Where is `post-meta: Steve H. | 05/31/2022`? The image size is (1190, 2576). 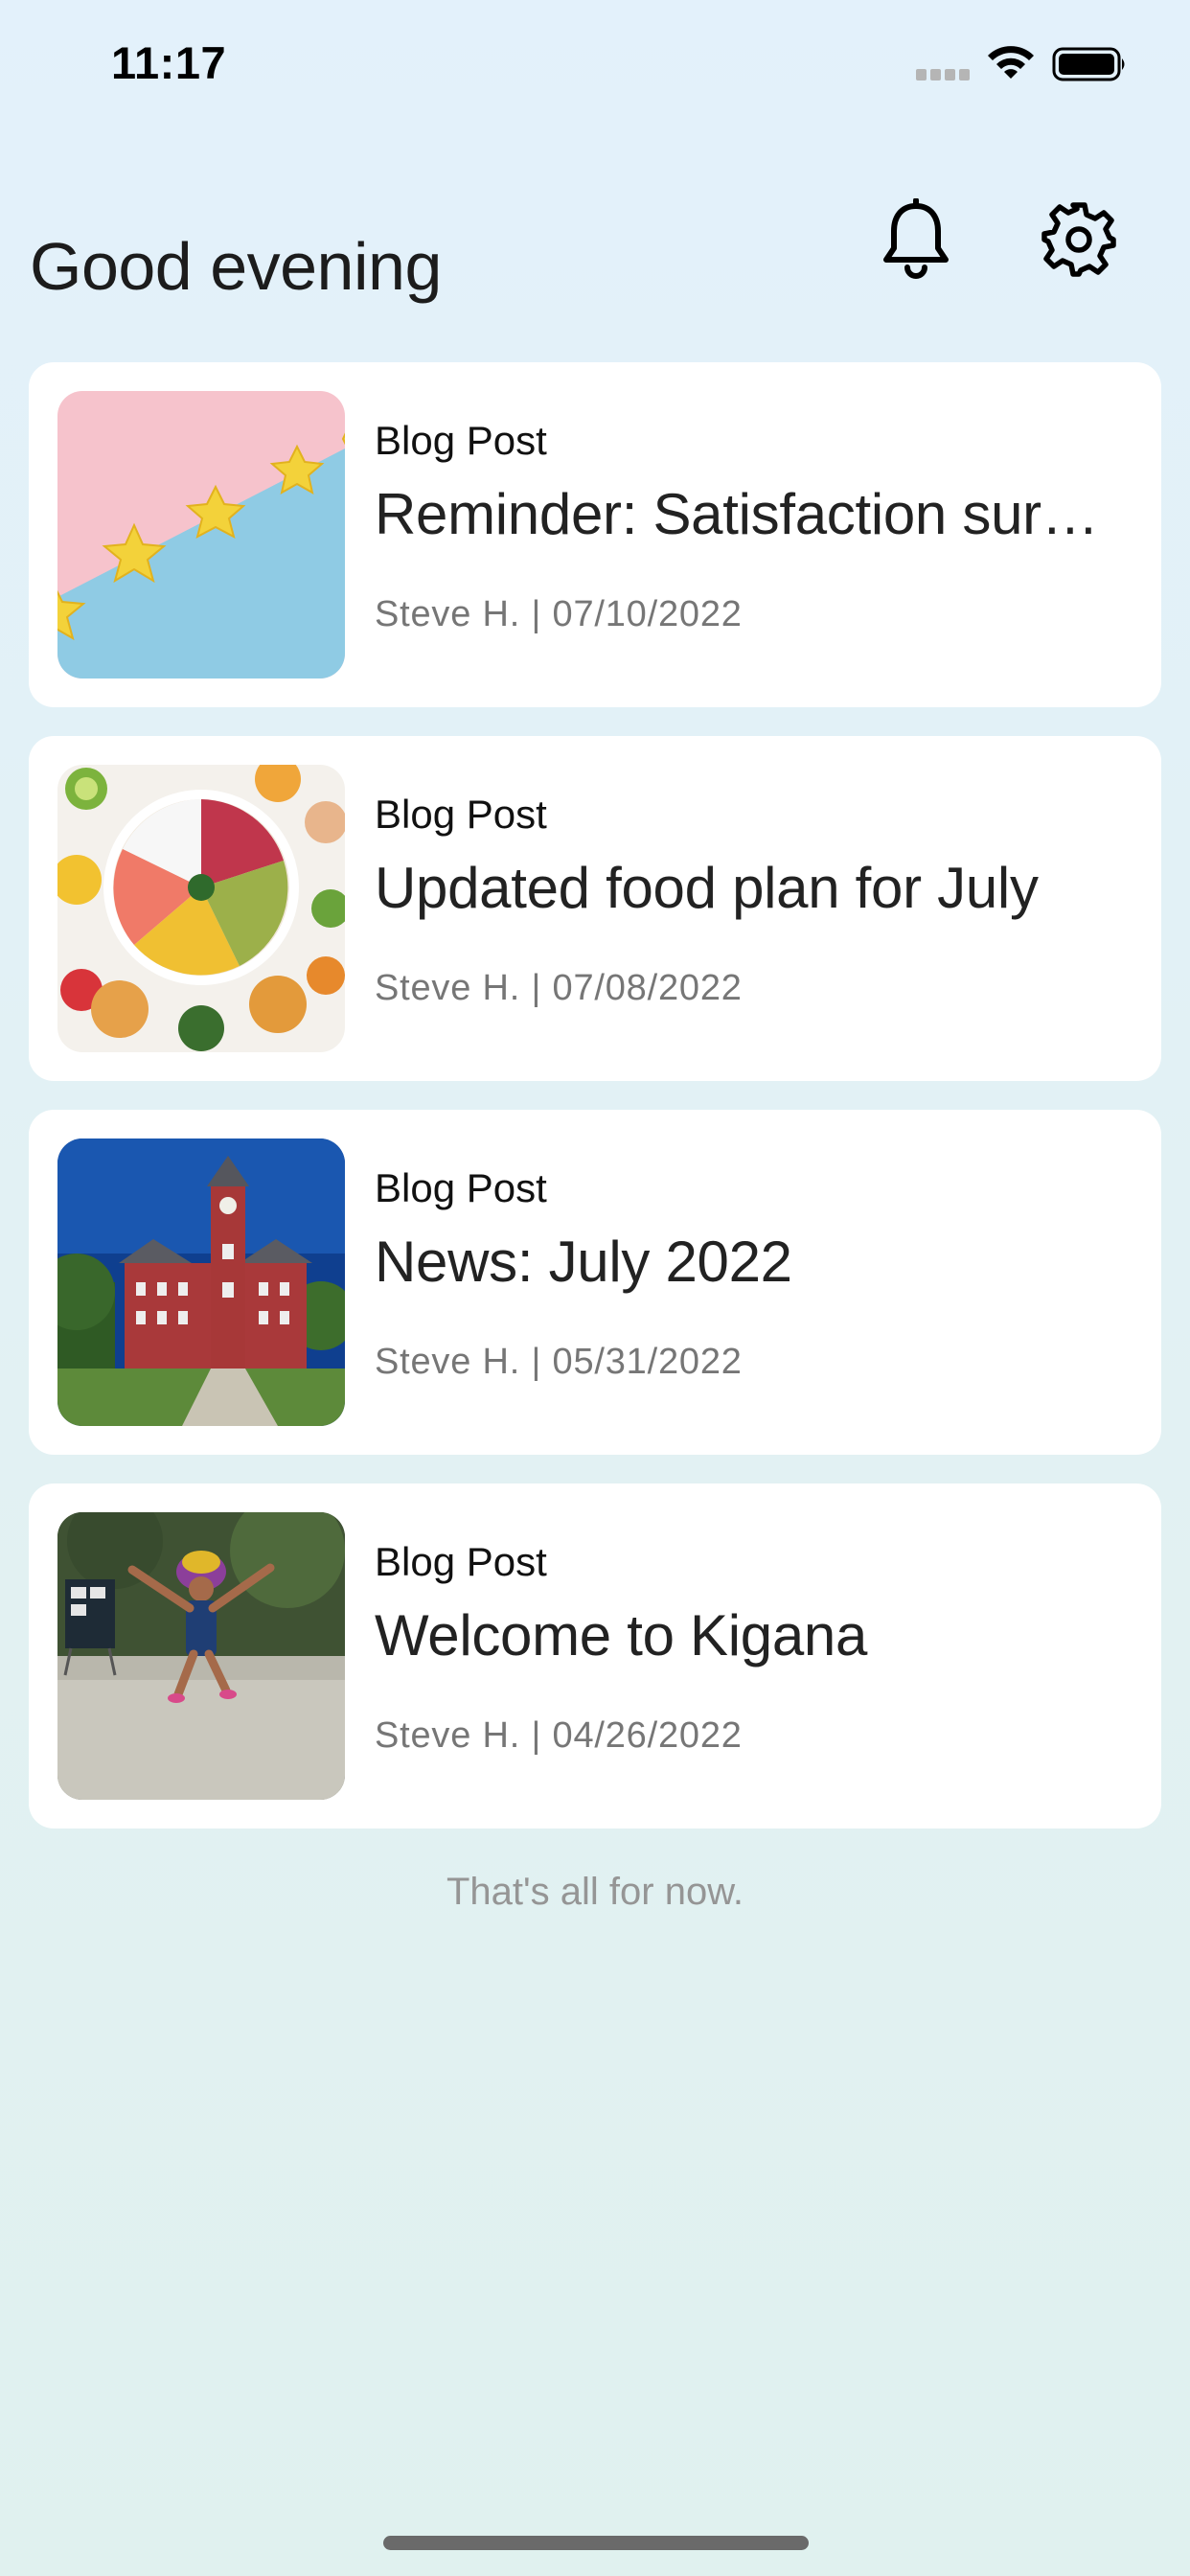
post-meta: Steve H. | 05/31/2022 is located at coordinates (559, 1362).